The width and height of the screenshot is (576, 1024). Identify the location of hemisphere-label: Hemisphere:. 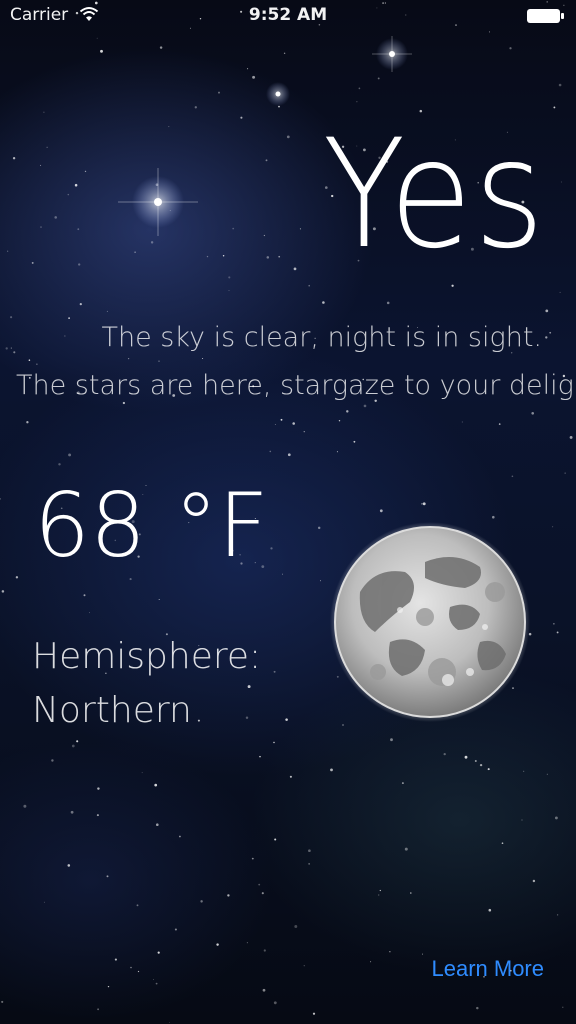
(147, 656).